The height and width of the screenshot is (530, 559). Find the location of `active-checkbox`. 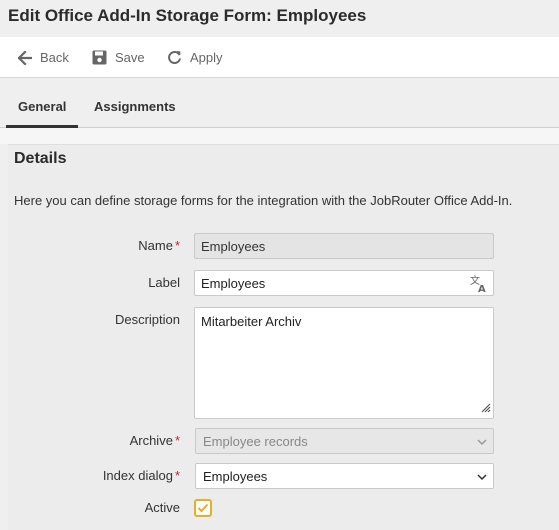

active-checkbox is located at coordinates (203, 508).